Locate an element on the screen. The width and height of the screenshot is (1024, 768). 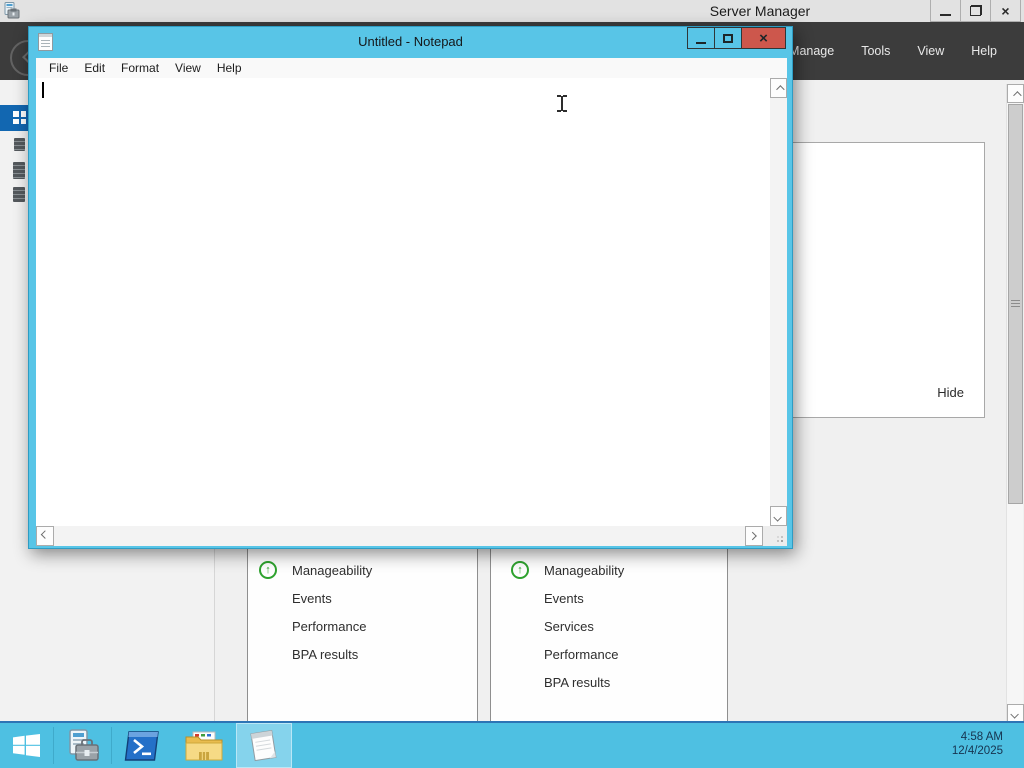
text-caret is located at coordinates (43, 90).